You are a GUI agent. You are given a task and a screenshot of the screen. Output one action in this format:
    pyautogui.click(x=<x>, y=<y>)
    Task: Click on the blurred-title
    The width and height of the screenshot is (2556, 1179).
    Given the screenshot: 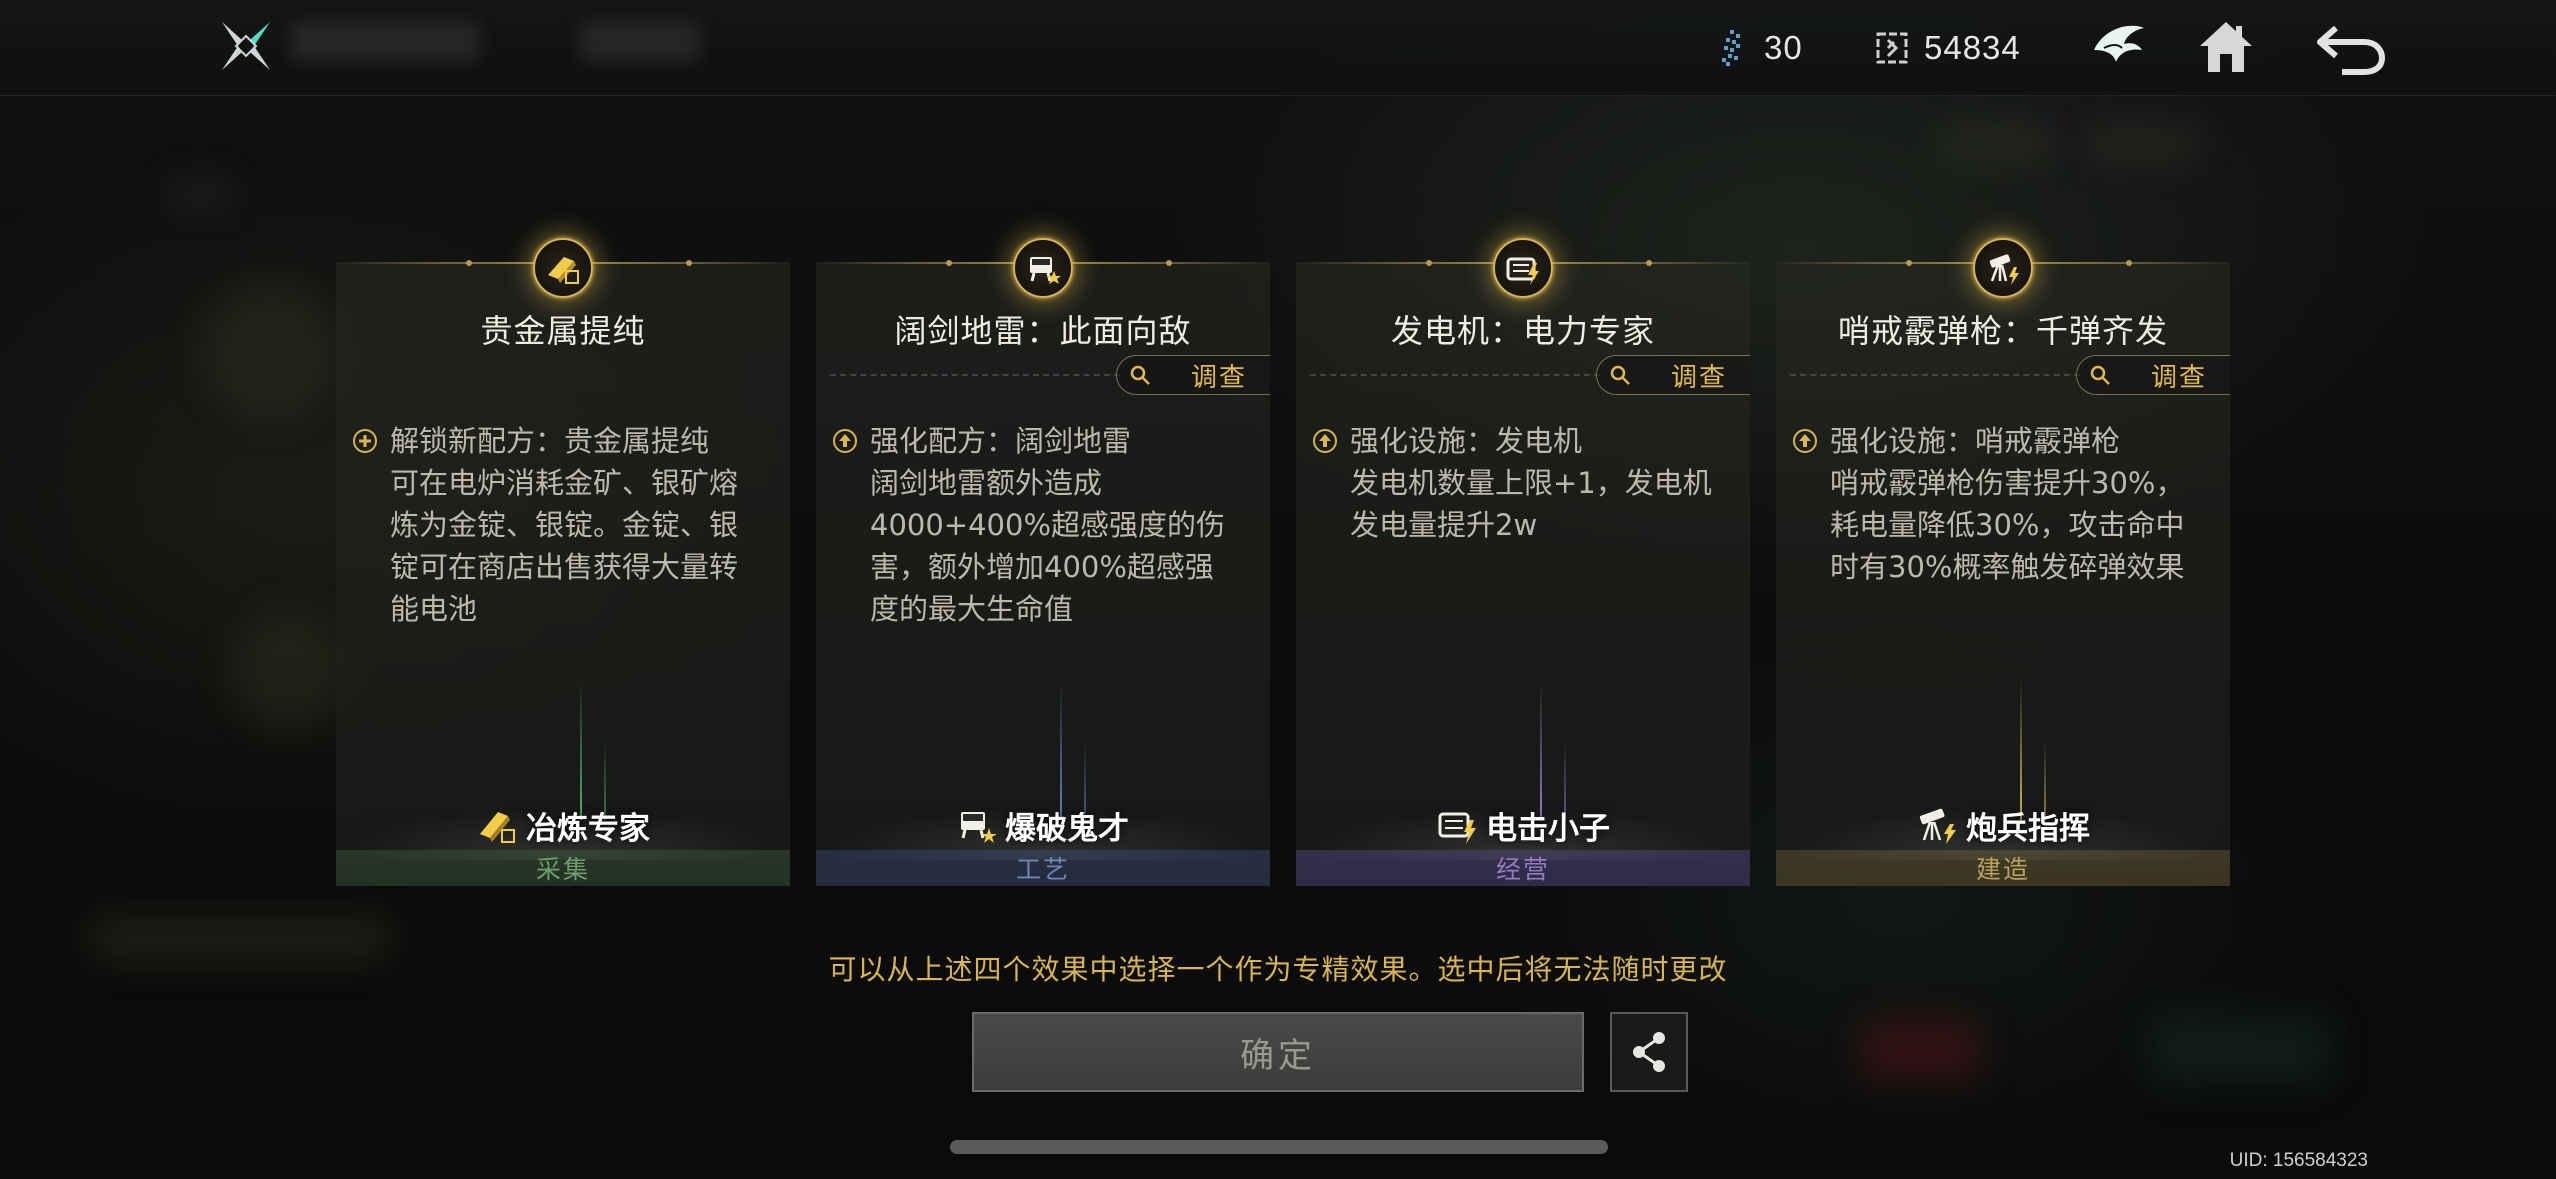 What is the action you would take?
    pyautogui.click(x=385, y=42)
    